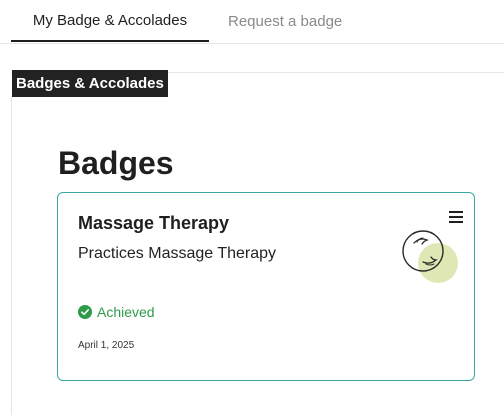 This screenshot has width=504, height=415. I want to click on tab-my-badge-accolades: My Badge & Accolades, so click(110, 21).